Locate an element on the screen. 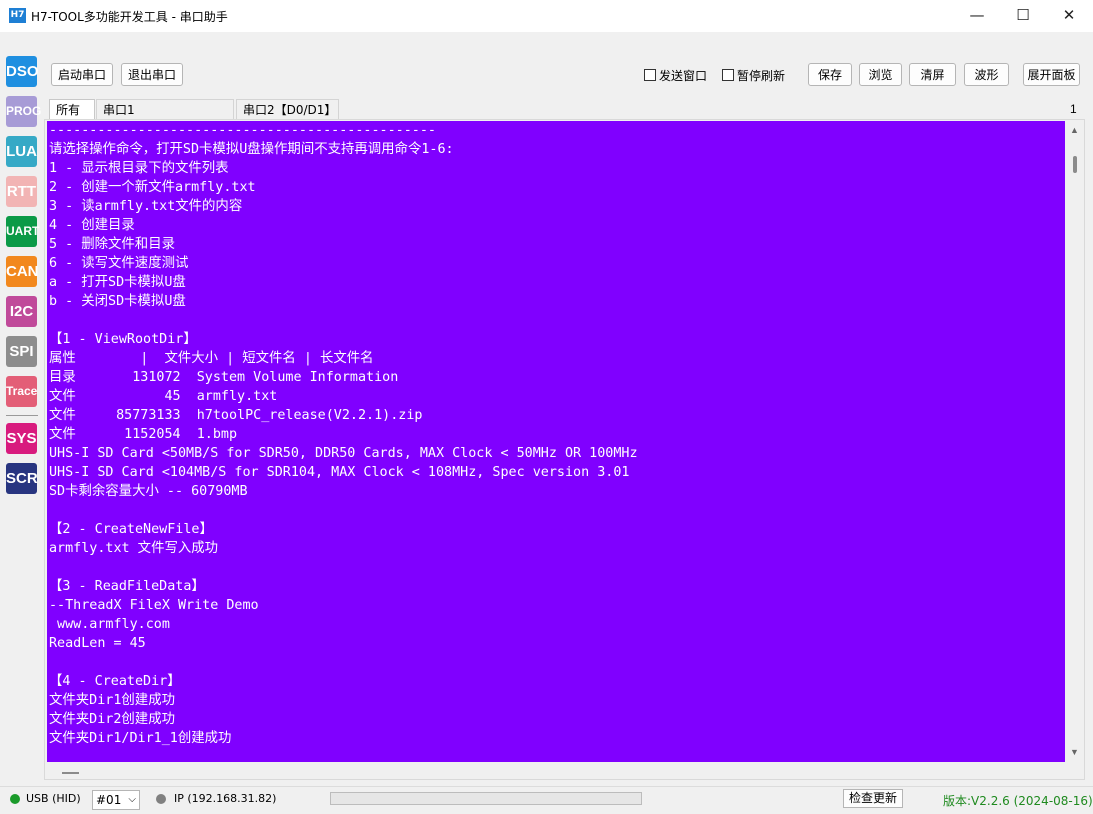 This screenshot has width=1093, height=814. sidebar-item-prog: PROG is located at coordinates (23, 111).